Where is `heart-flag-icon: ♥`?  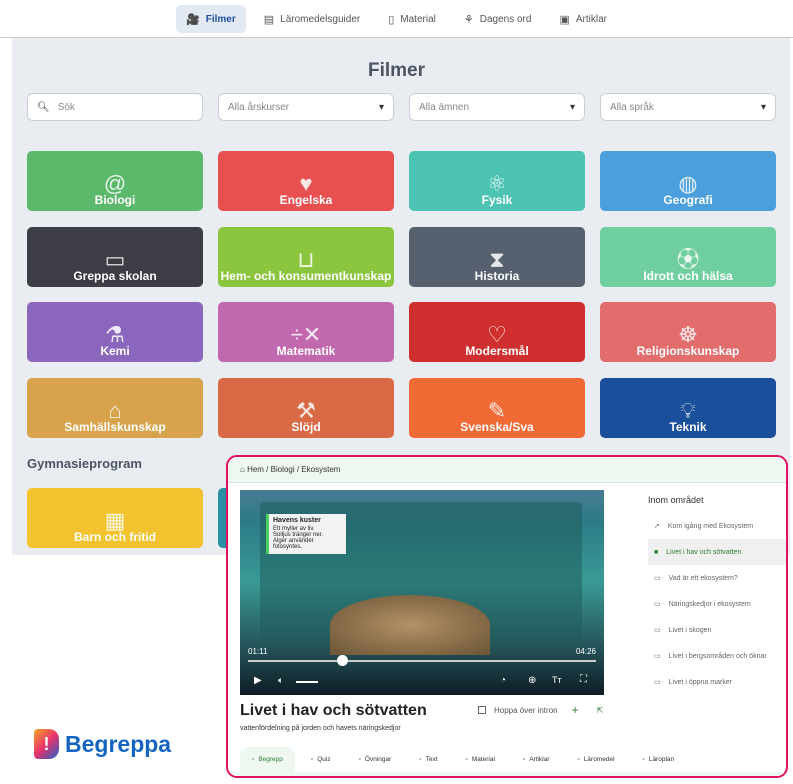
heart-flag-icon: ♥ is located at coordinates (306, 183).